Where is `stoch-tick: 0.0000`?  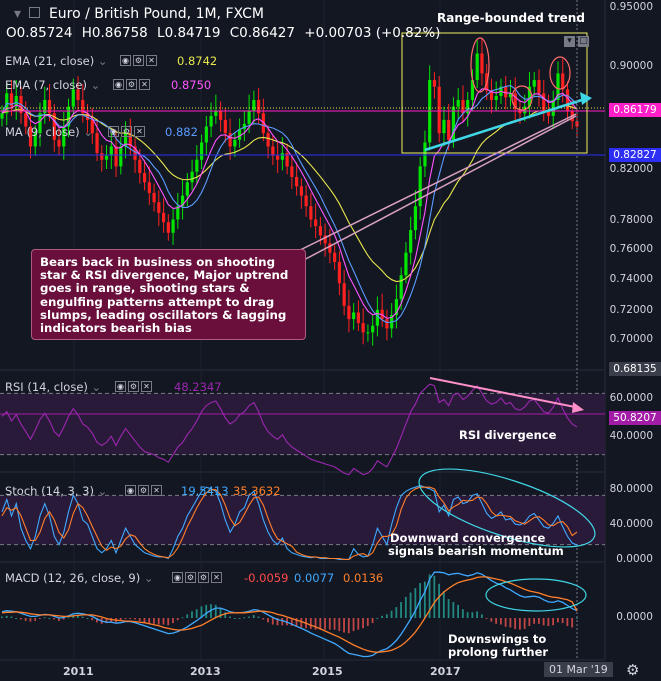
stoch-tick: 0.0000 is located at coordinates (634, 559).